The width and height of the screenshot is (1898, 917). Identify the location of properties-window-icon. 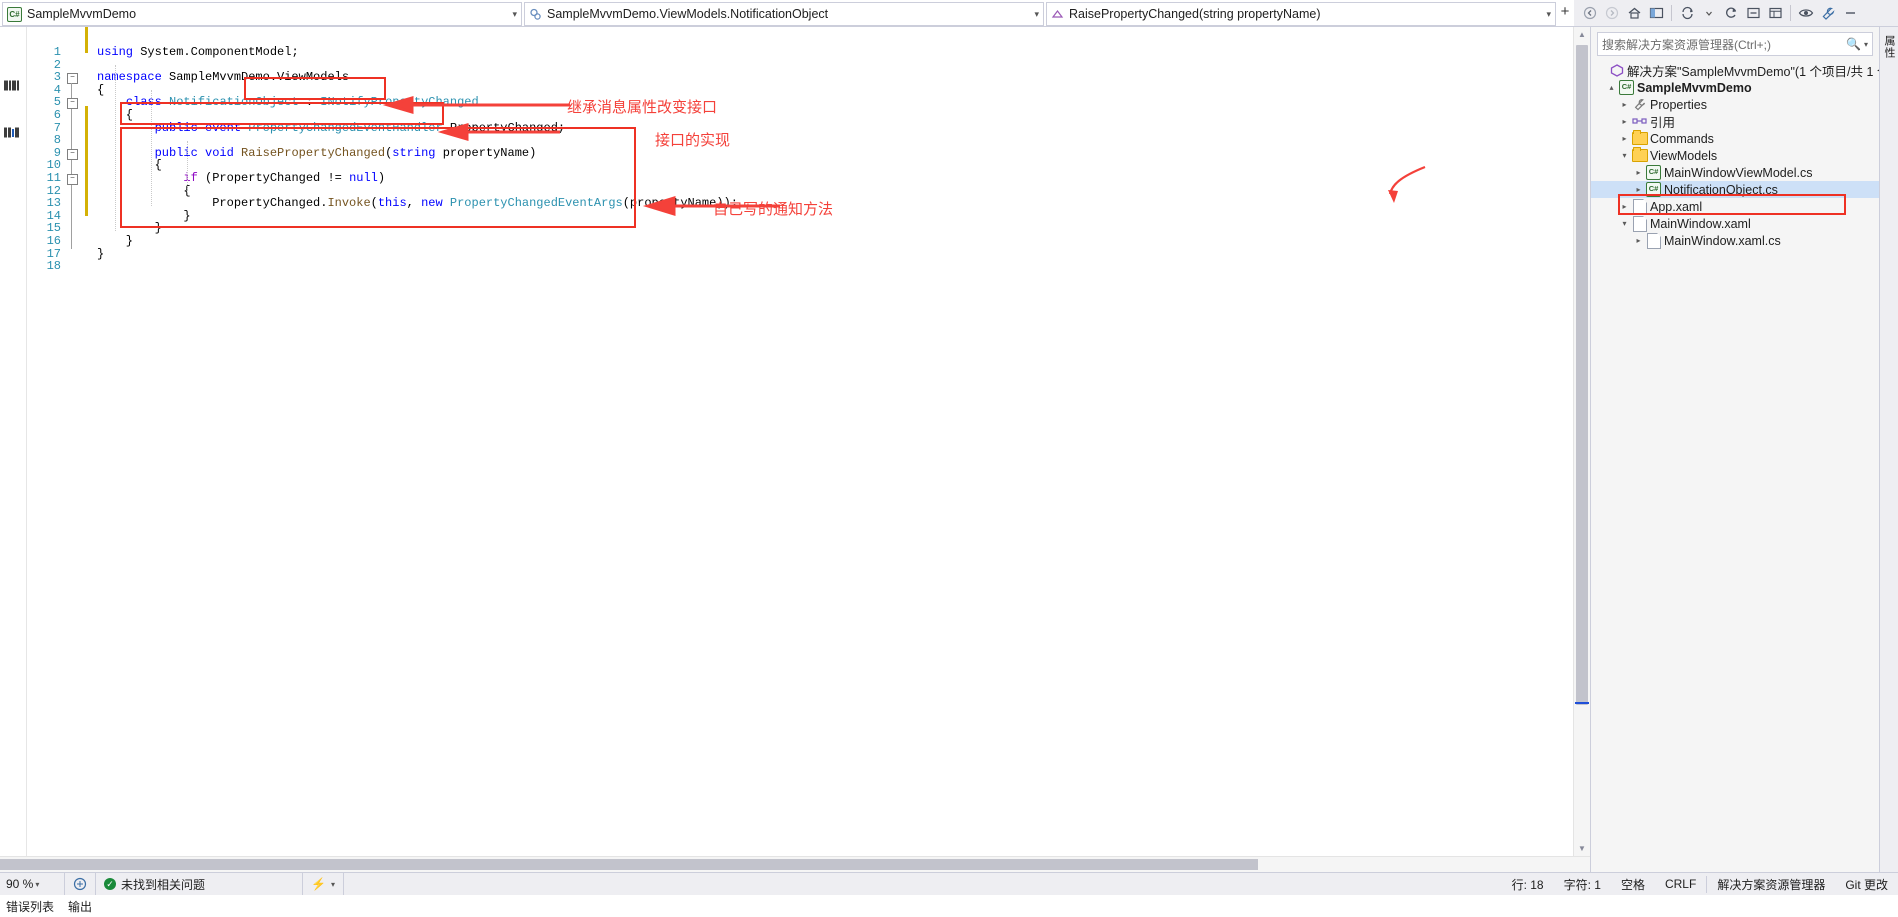
(1775, 13).